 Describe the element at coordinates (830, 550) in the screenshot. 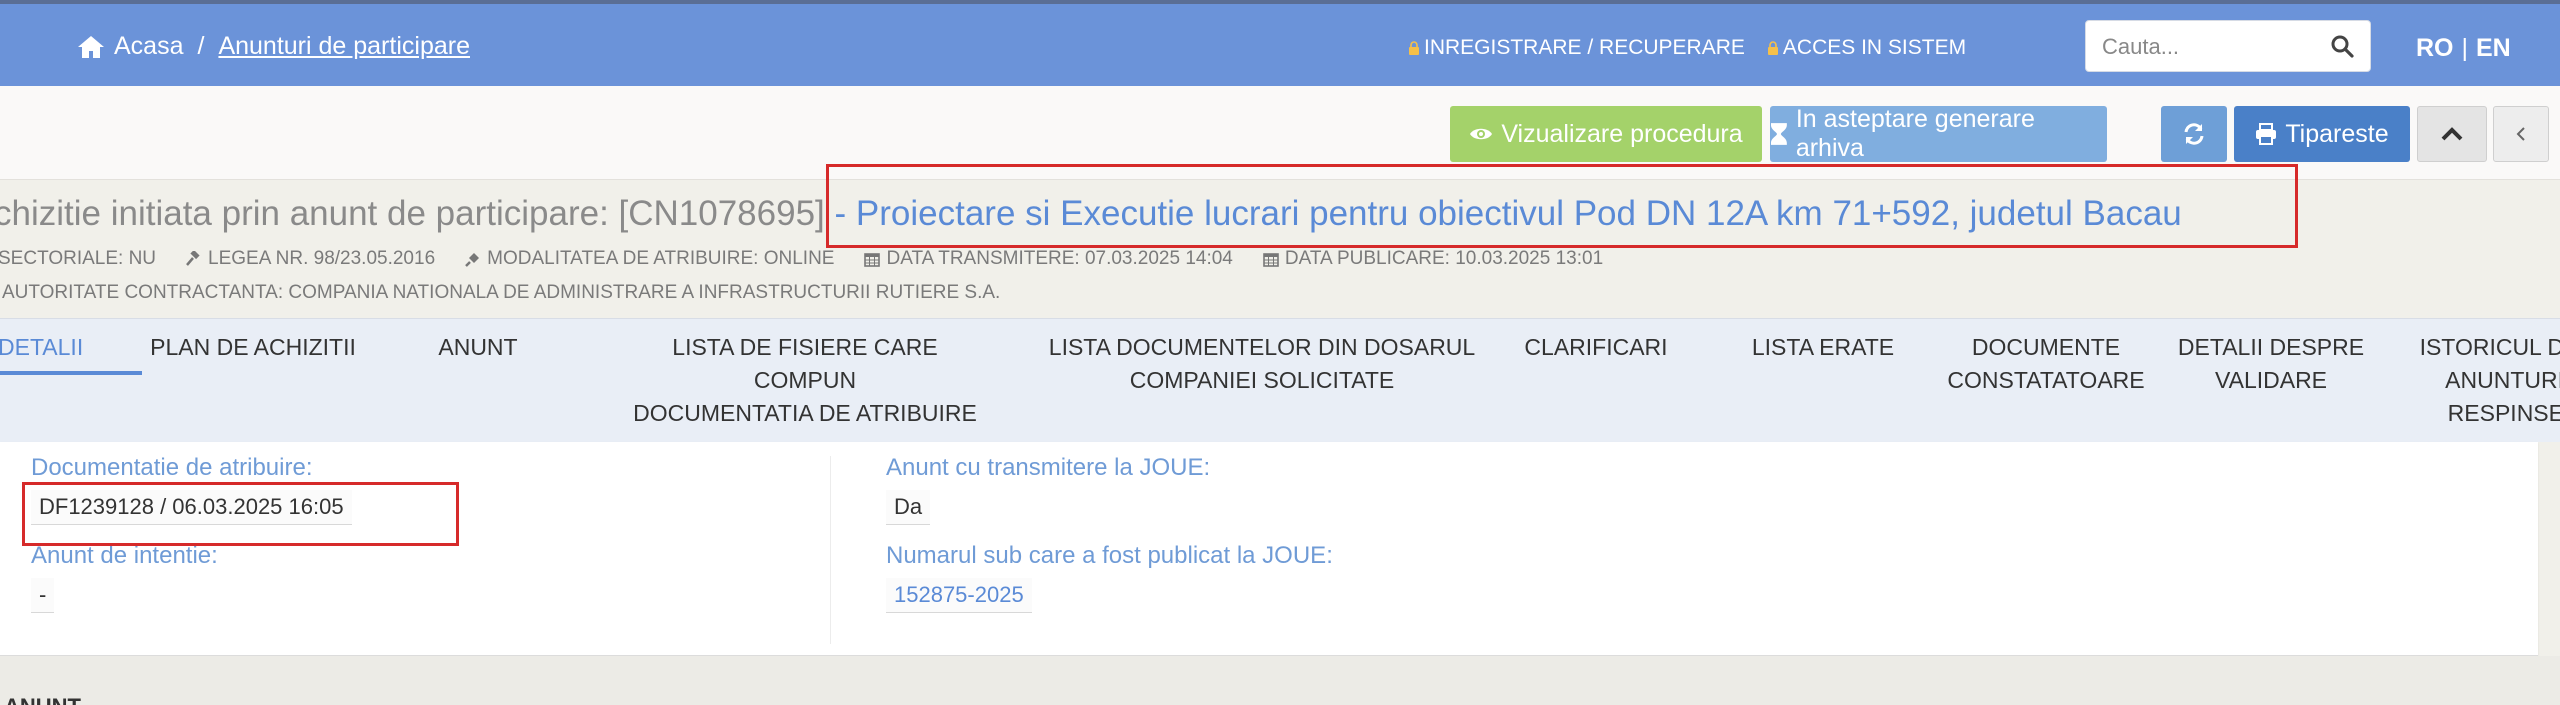

I see `column-divider` at that location.